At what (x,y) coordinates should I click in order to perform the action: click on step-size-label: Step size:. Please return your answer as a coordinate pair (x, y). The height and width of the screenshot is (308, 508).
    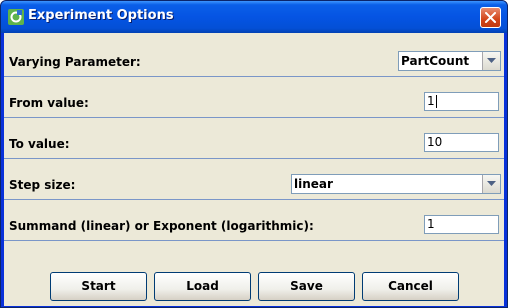
    Looking at the image, I should click on (42, 185).